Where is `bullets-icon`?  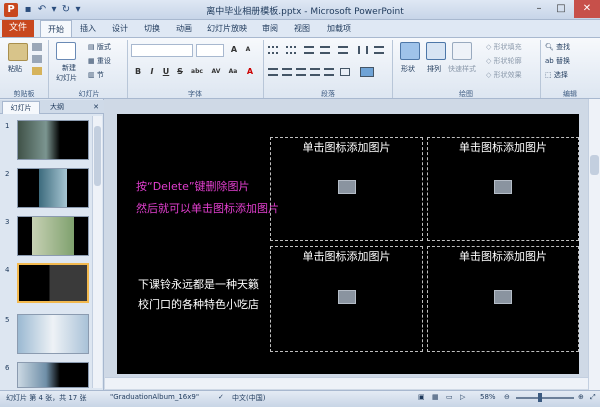 bullets-icon is located at coordinates (273, 50).